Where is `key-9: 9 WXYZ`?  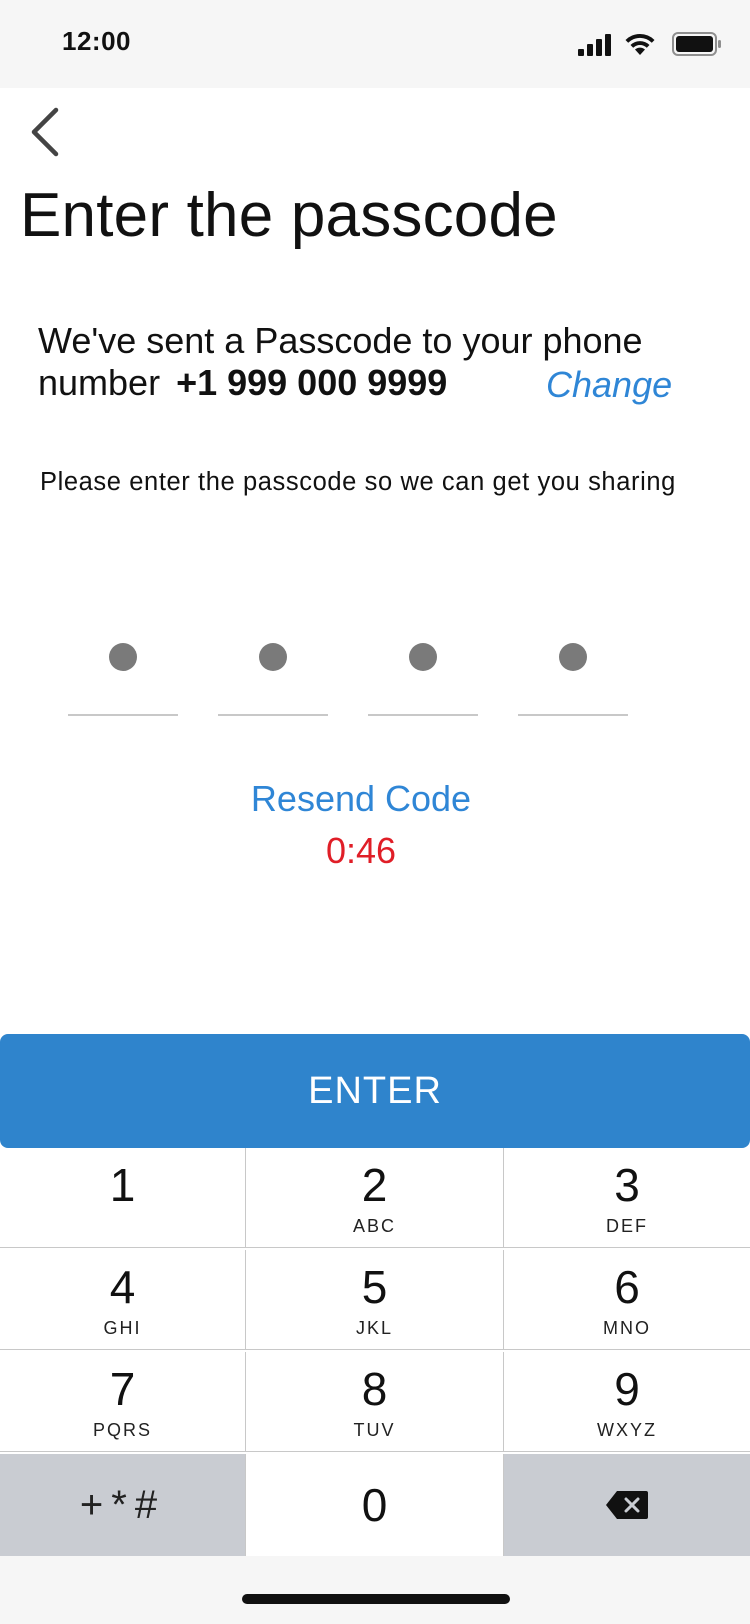 key-9: 9 WXYZ is located at coordinates (627, 1402).